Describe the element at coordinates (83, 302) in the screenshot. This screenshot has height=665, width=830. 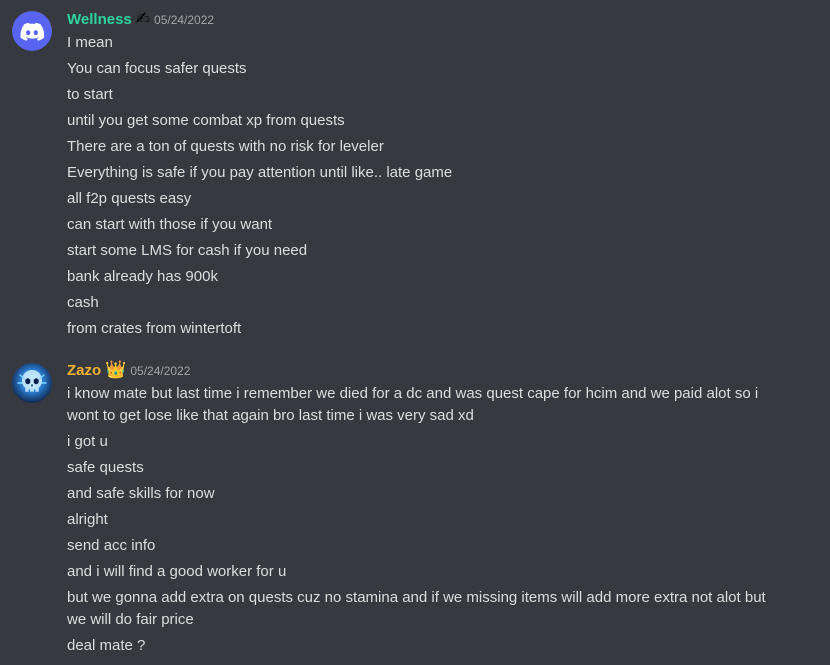
I see `message-text: cash` at that location.